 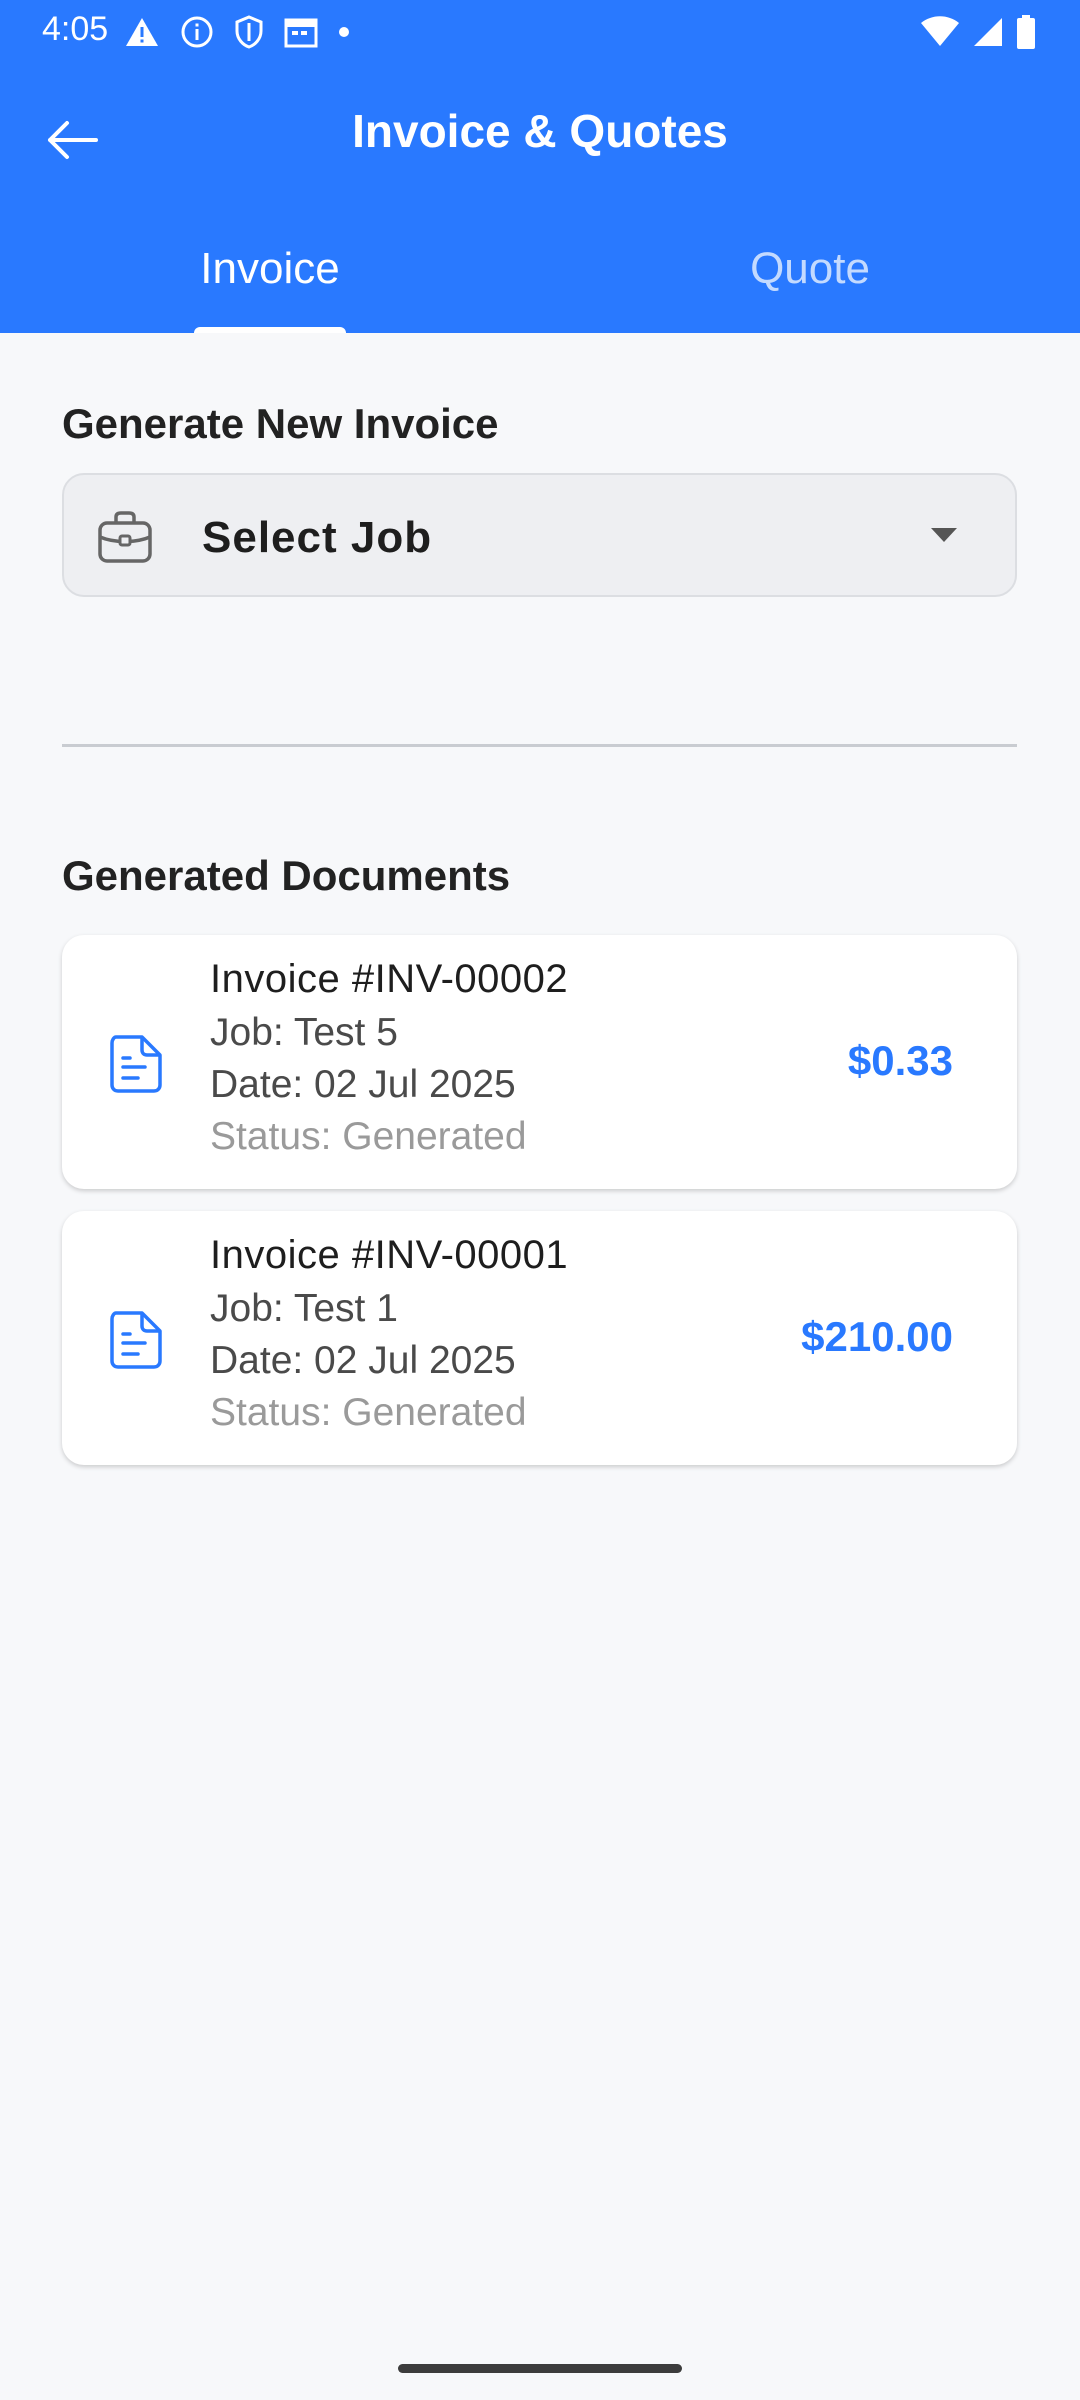 I want to click on select-job-label: Select Job, so click(x=317, y=537).